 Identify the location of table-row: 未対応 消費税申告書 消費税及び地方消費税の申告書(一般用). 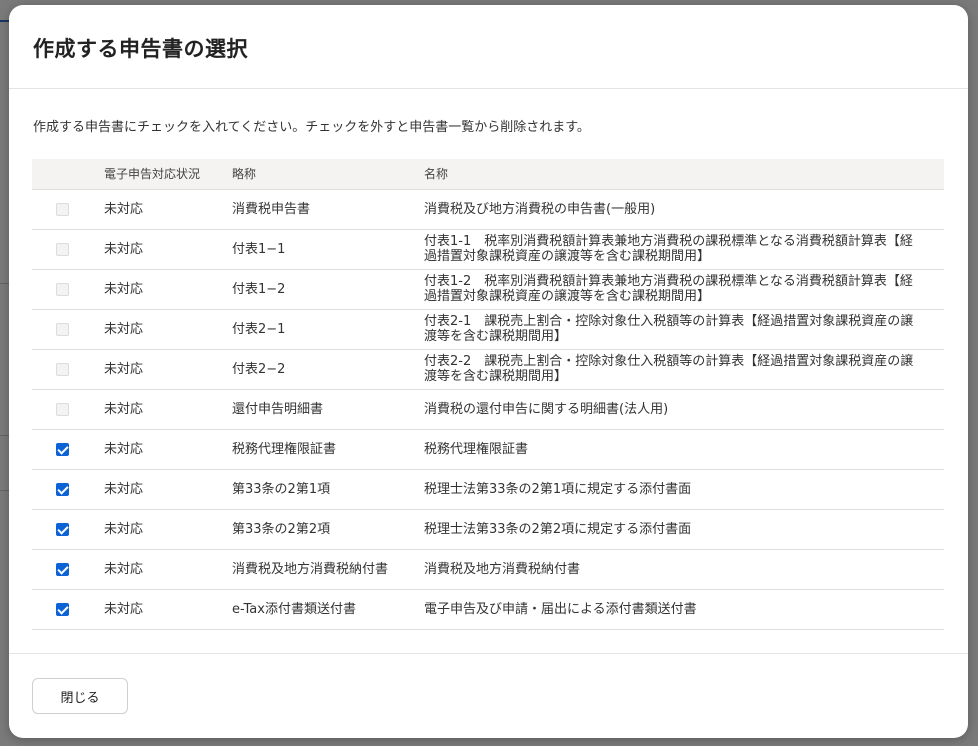
(488, 209).